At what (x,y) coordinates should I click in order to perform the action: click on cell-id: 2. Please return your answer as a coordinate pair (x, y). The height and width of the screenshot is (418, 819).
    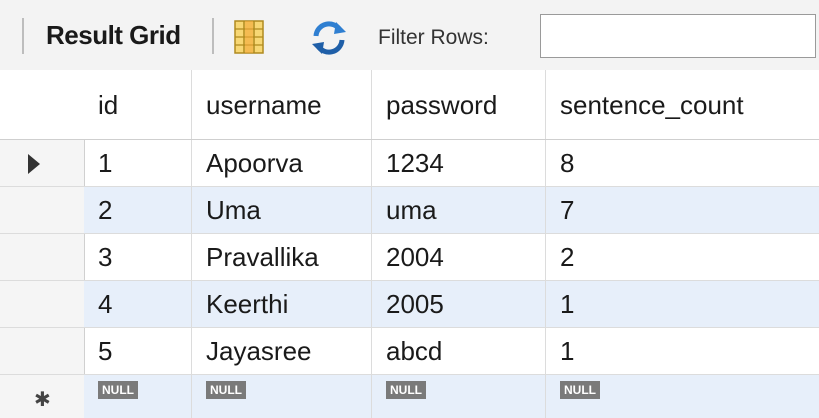
    Looking at the image, I should click on (138, 210).